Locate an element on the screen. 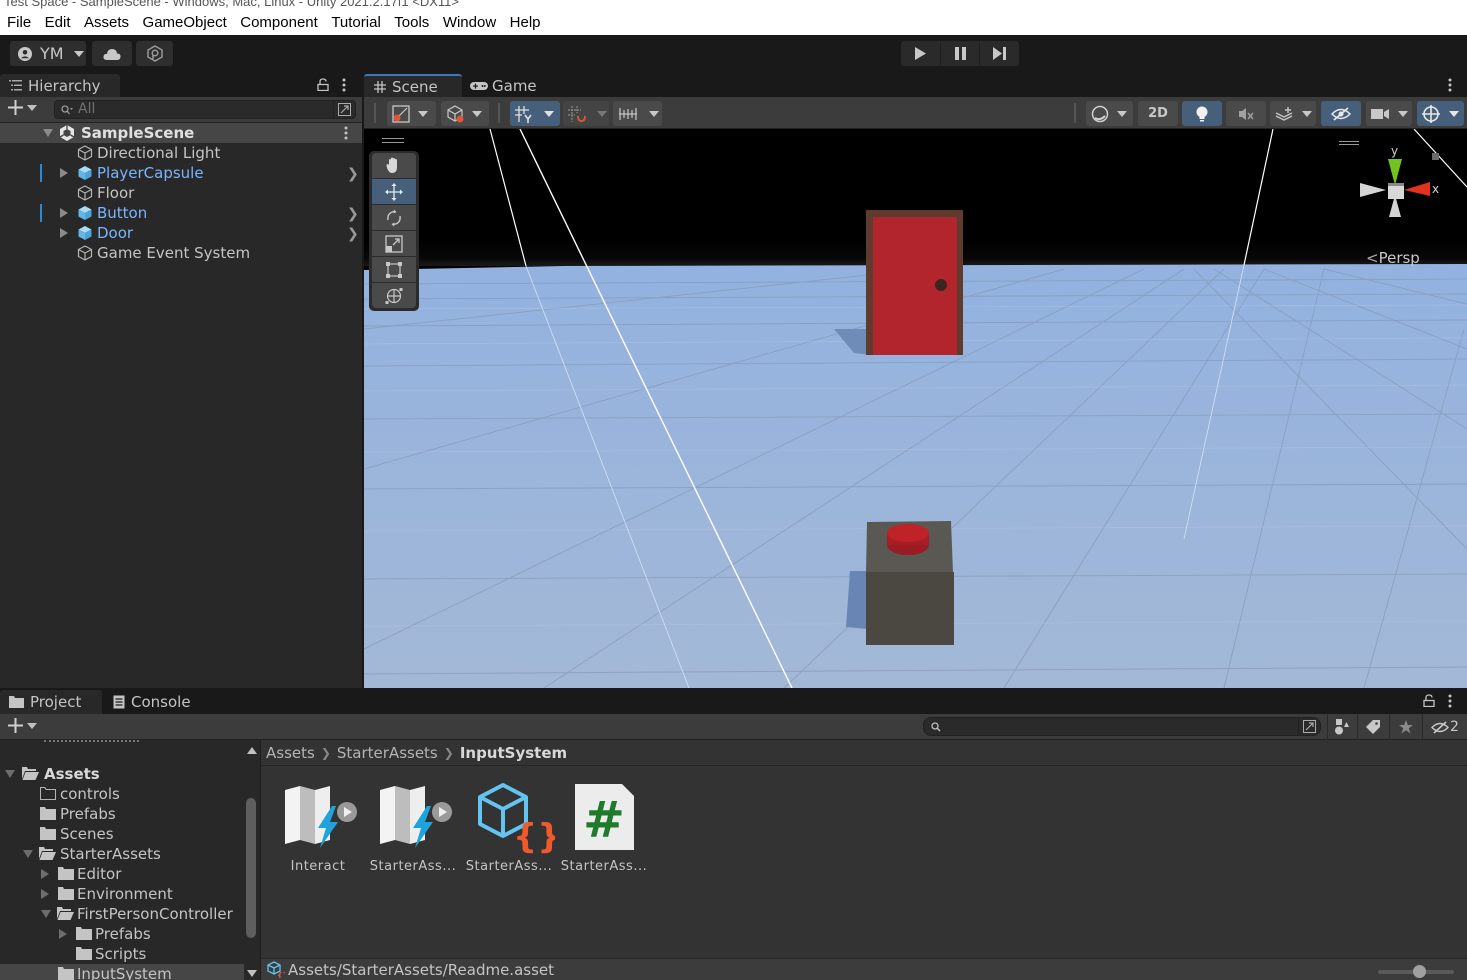 This screenshot has width=1467, height=980. tab-console: Console is located at coordinates (152, 702).